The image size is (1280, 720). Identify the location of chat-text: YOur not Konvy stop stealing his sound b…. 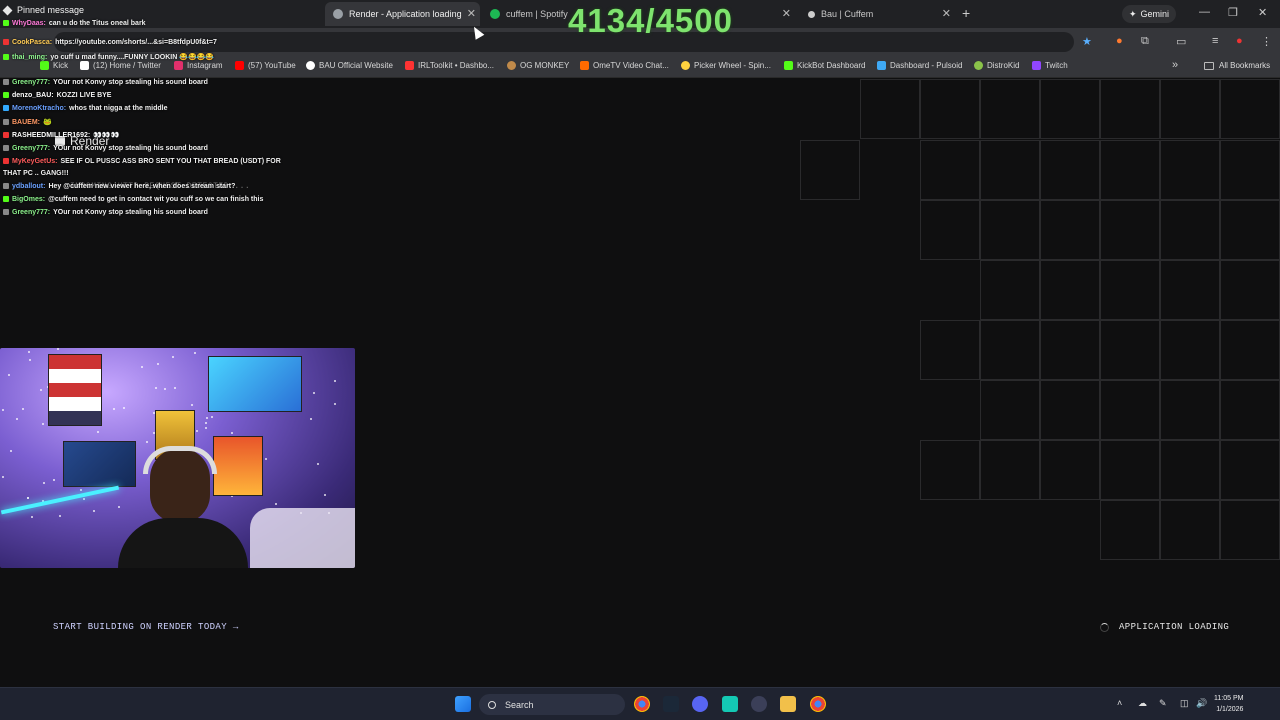
(130, 212).